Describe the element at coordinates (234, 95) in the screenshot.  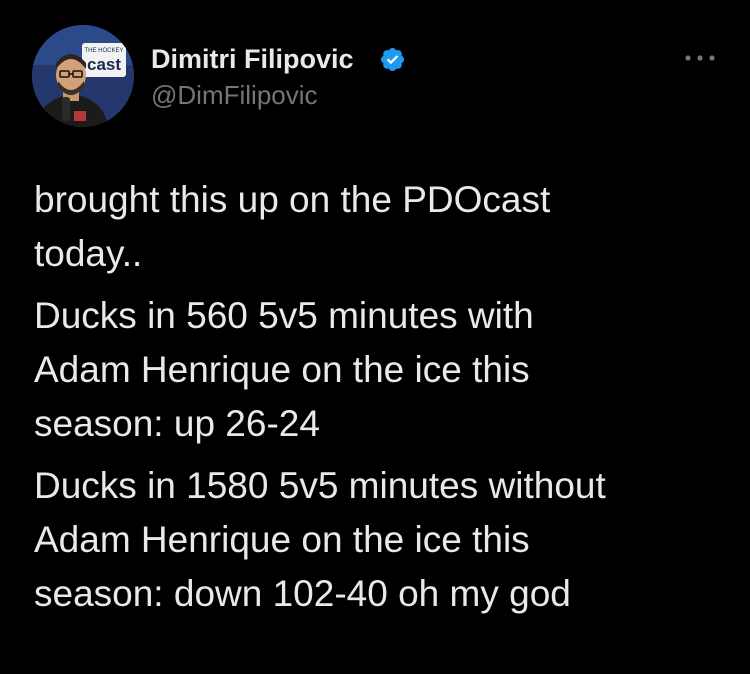
I see `author-handle: @DimFilipovic` at that location.